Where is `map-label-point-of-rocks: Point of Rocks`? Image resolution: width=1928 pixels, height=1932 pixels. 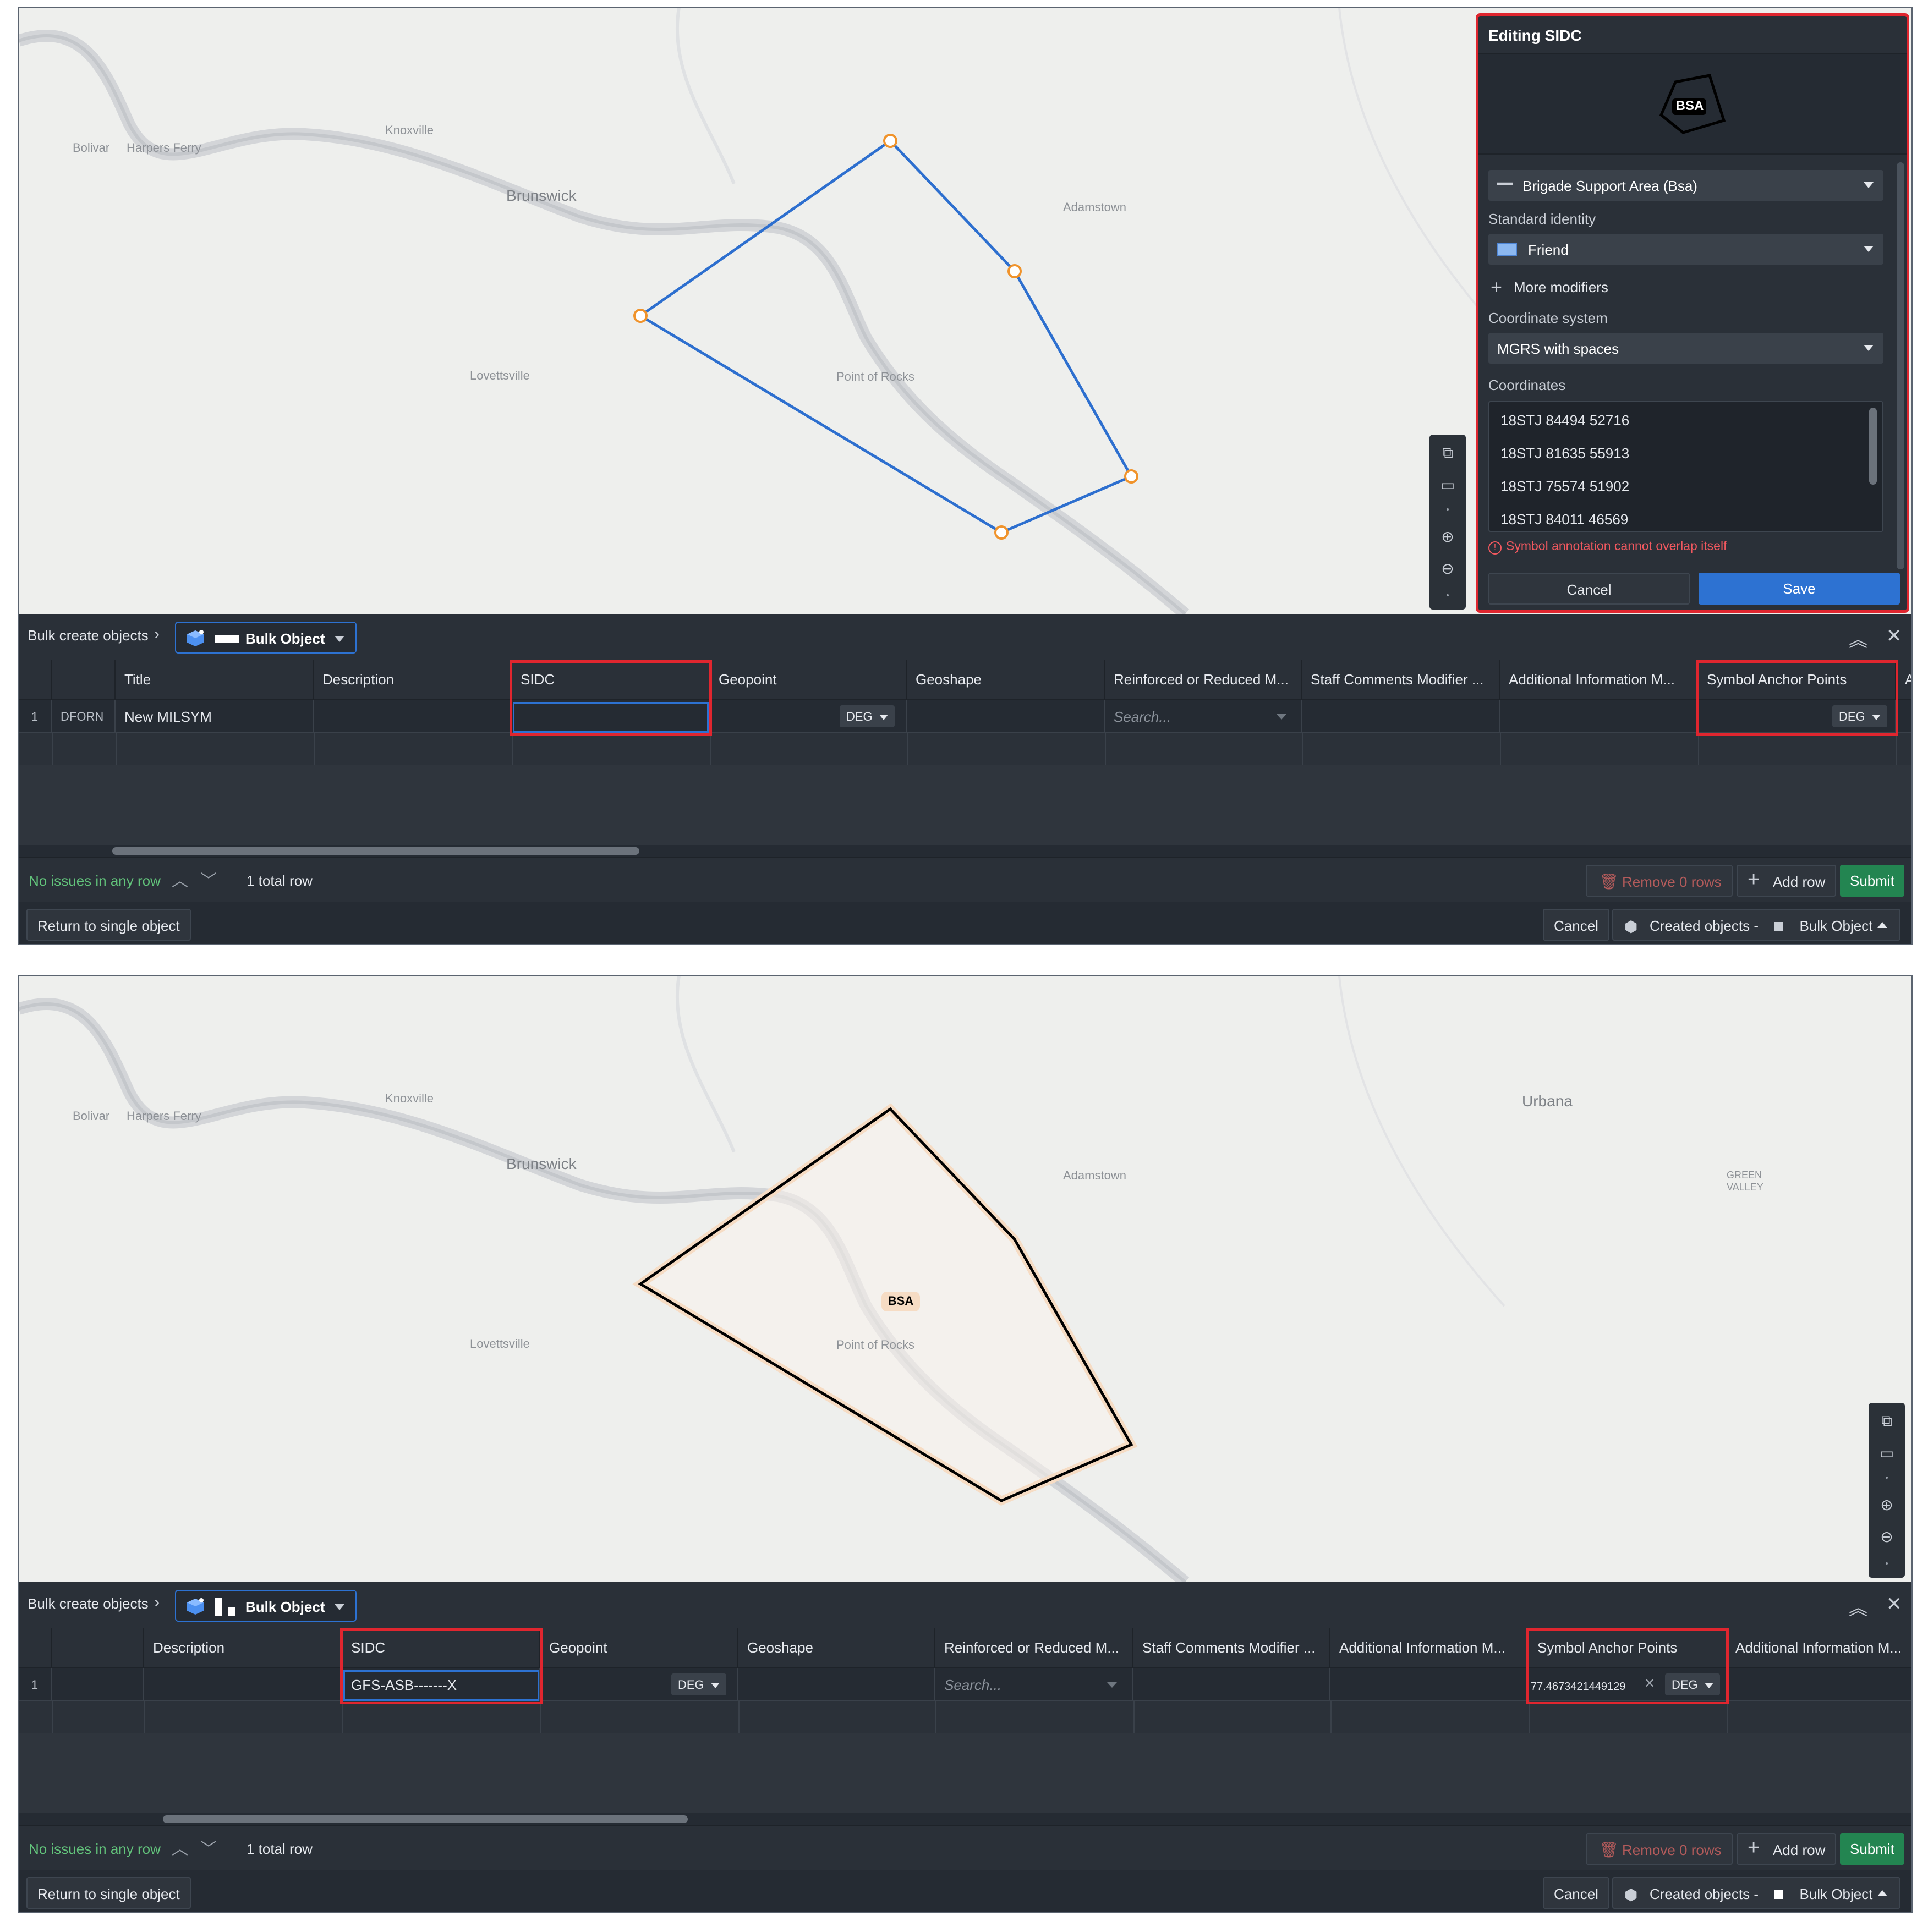
map-label-point-of-rocks: Point of Rocks is located at coordinates (875, 1345).